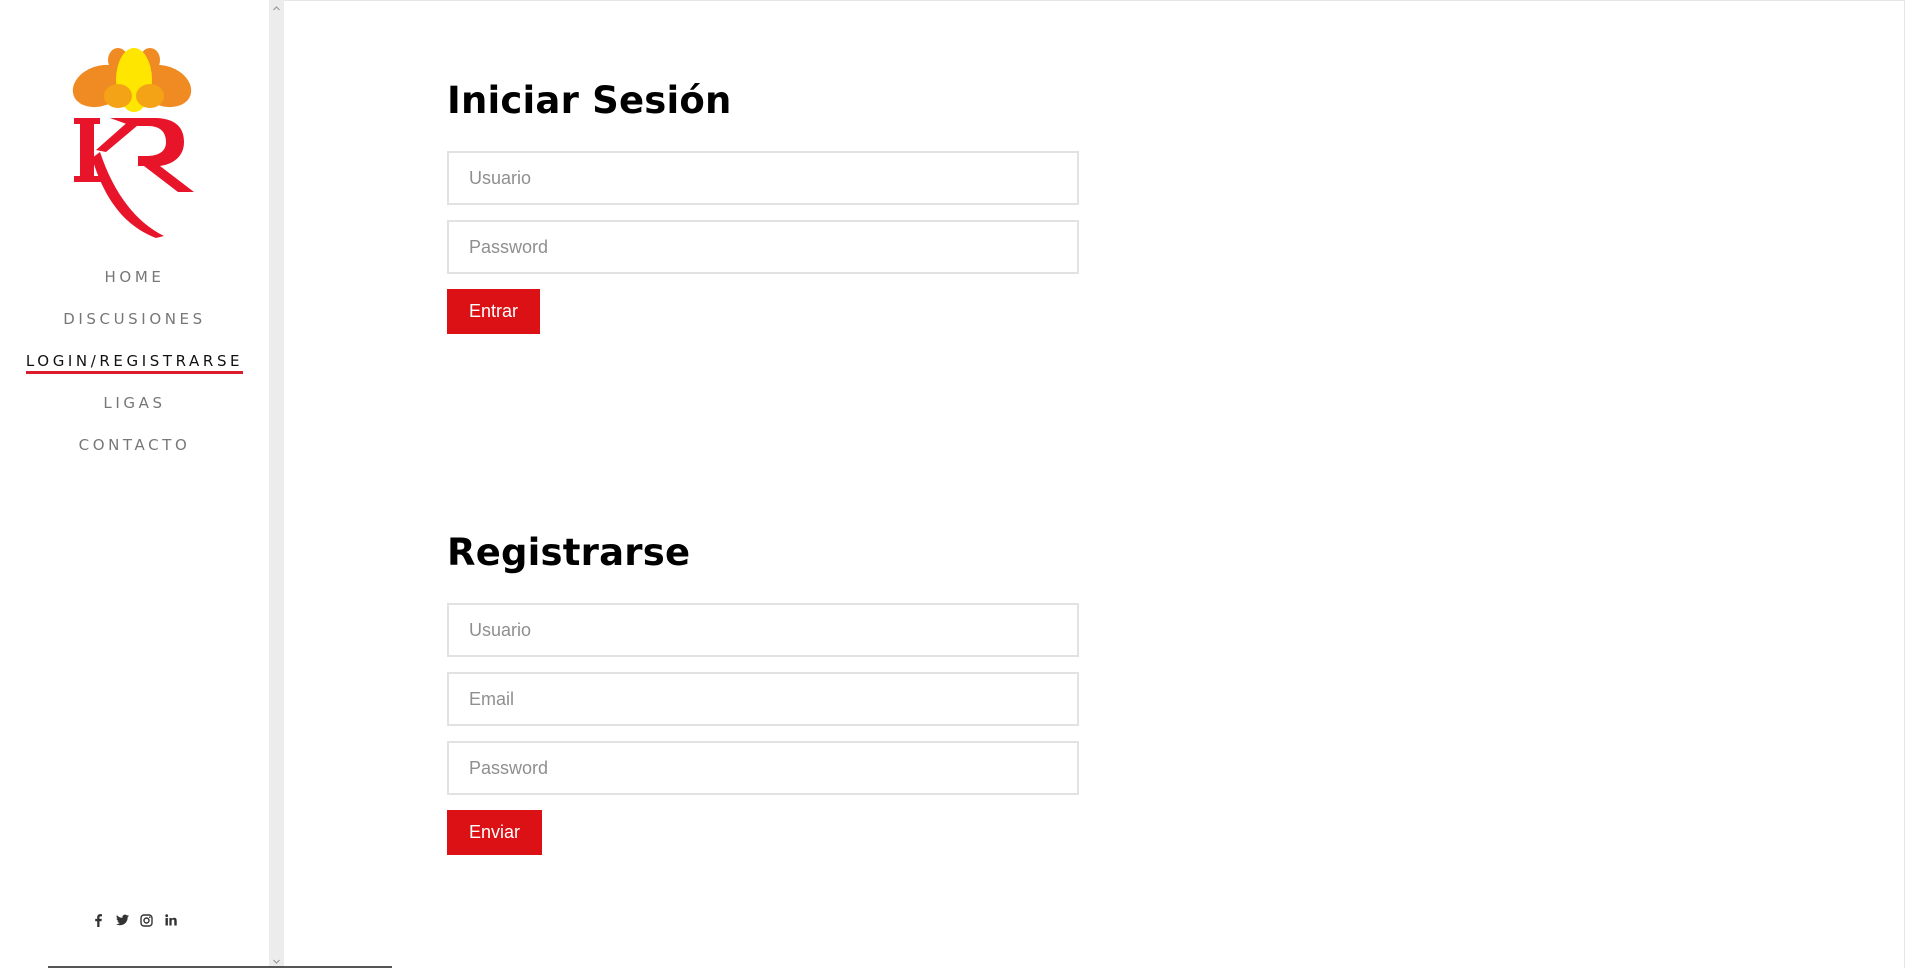  What do you see at coordinates (276, 484) in the screenshot?
I see `sidebar-scrollbar` at bounding box center [276, 484].